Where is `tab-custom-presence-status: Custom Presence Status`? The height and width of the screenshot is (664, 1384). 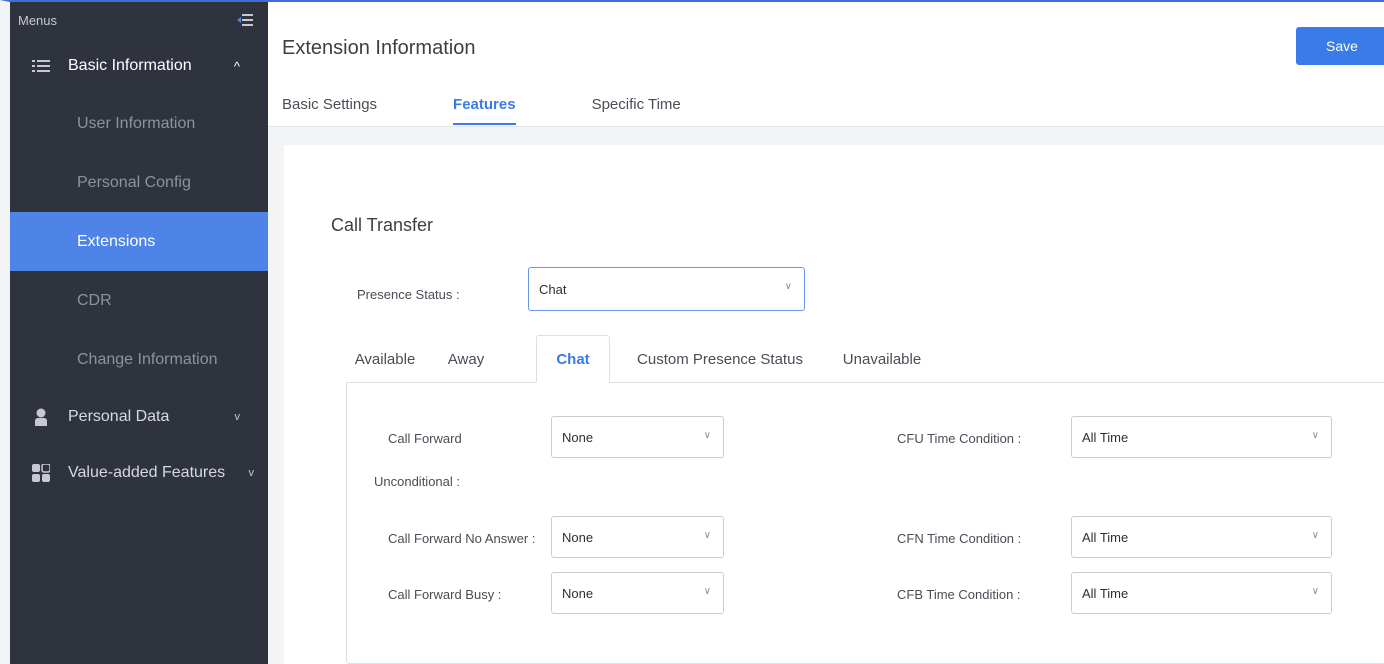 tab-custom-presence-status: Custom Presence Status is located at coordinates (720, 359).